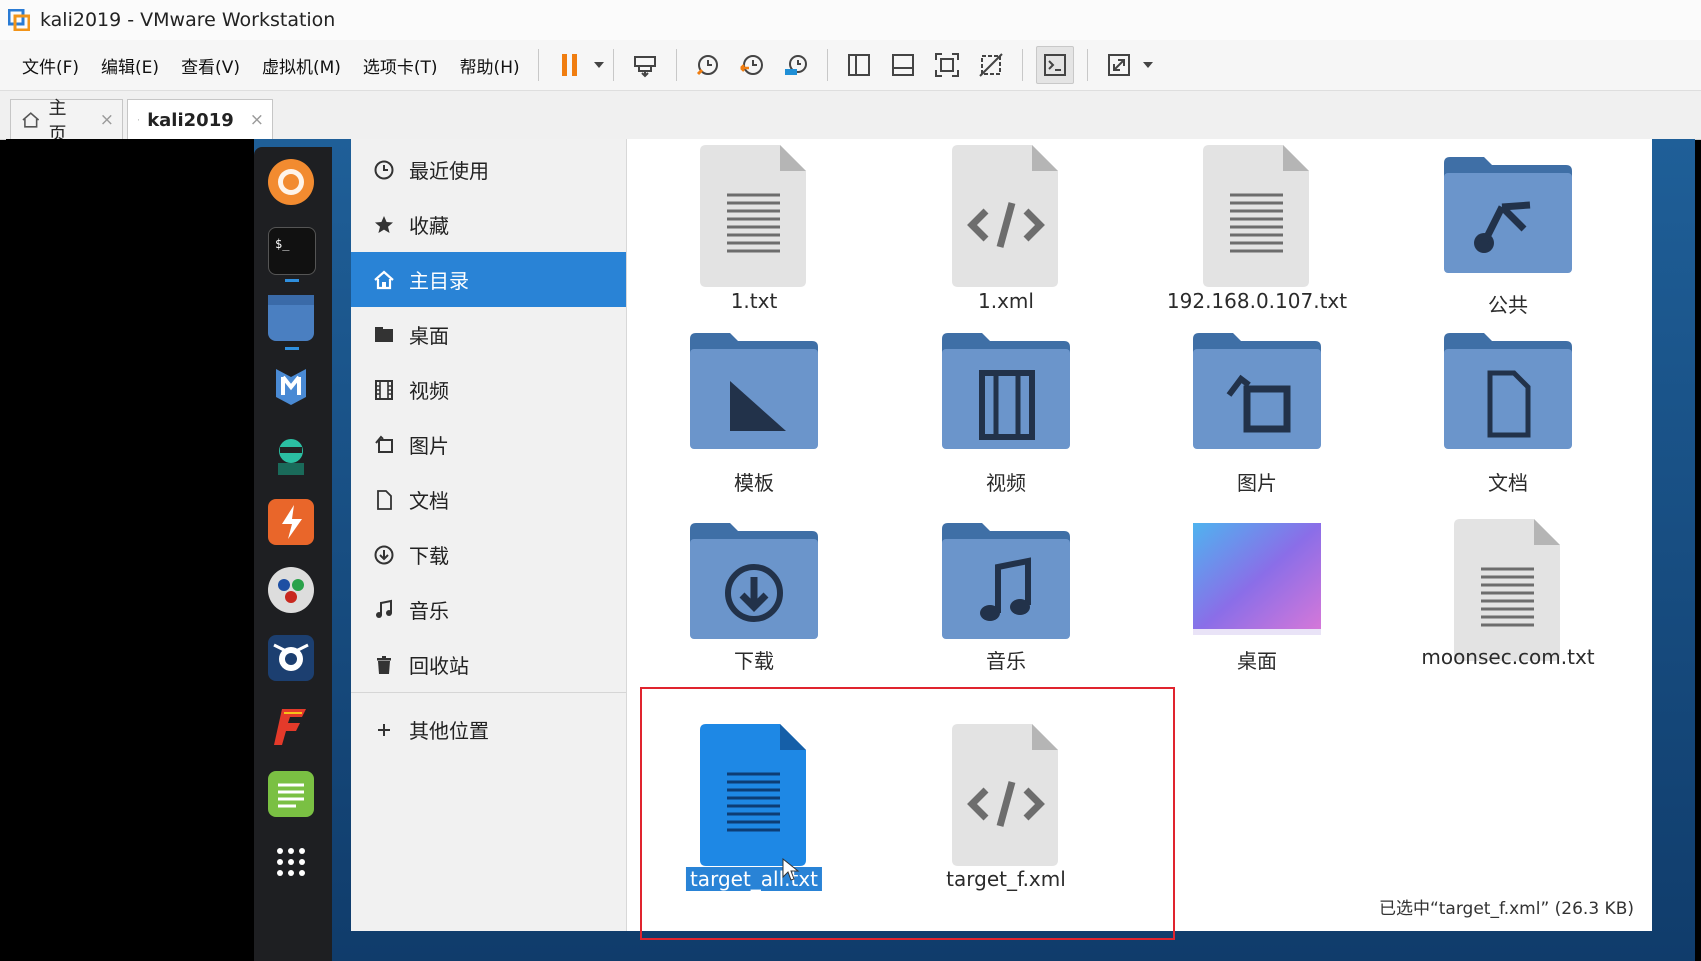 The width and height of the screenshot is (1701, 961). I want to click on menu-view: 查看(V), so click(210, 65).